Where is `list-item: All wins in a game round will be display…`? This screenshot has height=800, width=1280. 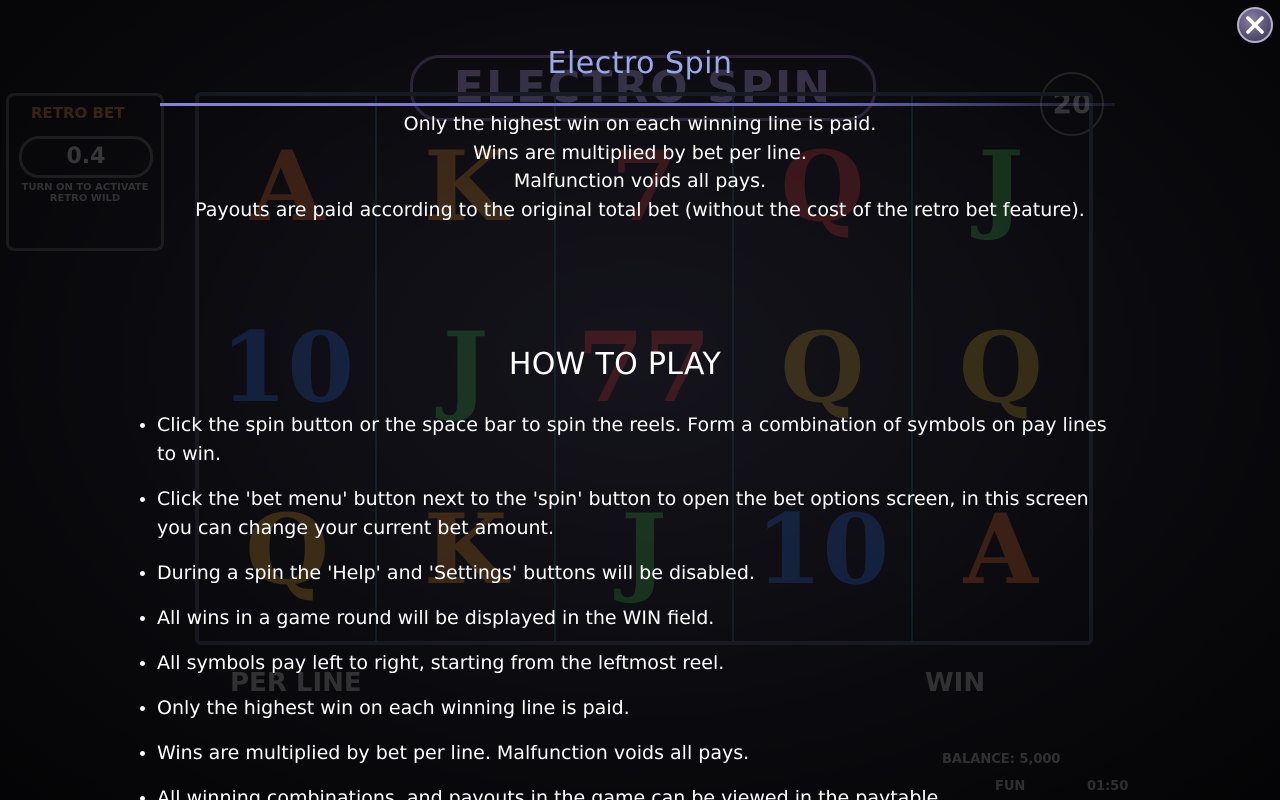
list-item: All wins in a game round will be display… is located at coordinates (642, 618).